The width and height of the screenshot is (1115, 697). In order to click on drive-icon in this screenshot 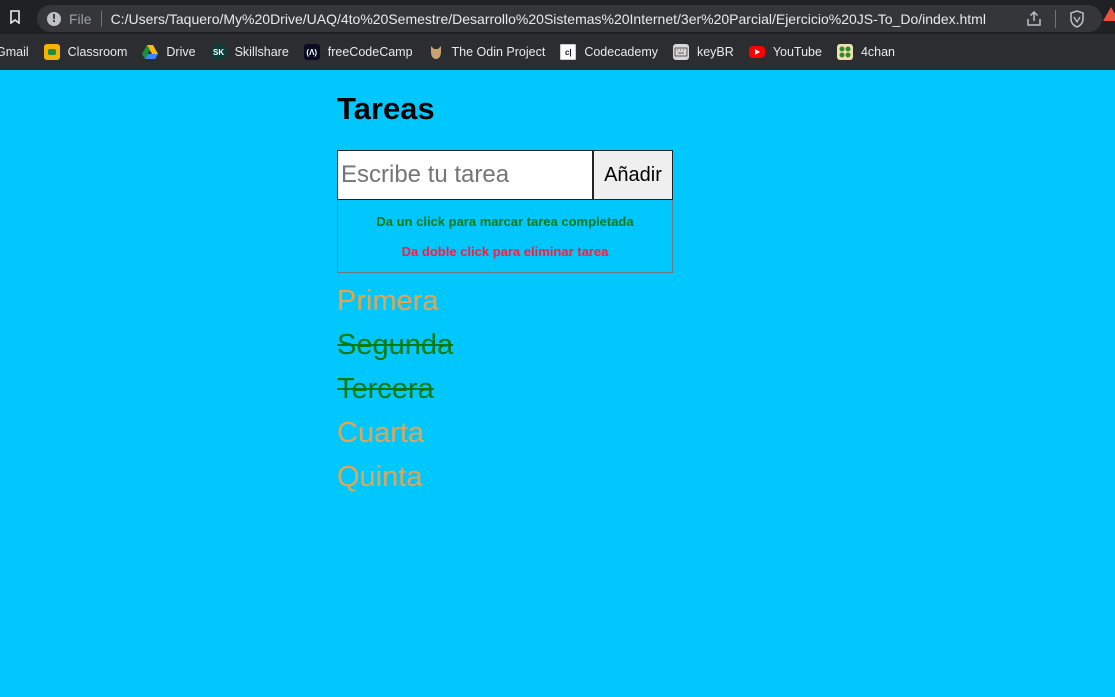, I will do `click(150, 52)`.